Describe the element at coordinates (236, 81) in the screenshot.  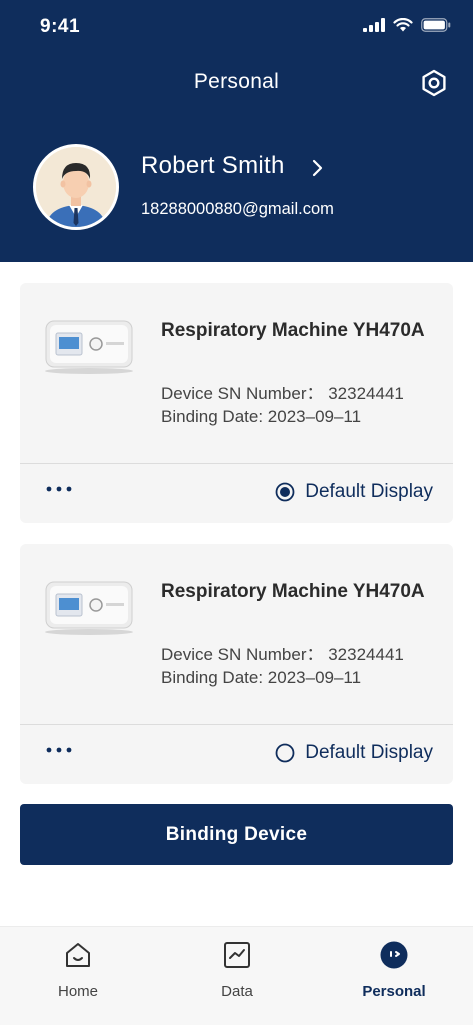
I see `page-title: Personal` at that location.